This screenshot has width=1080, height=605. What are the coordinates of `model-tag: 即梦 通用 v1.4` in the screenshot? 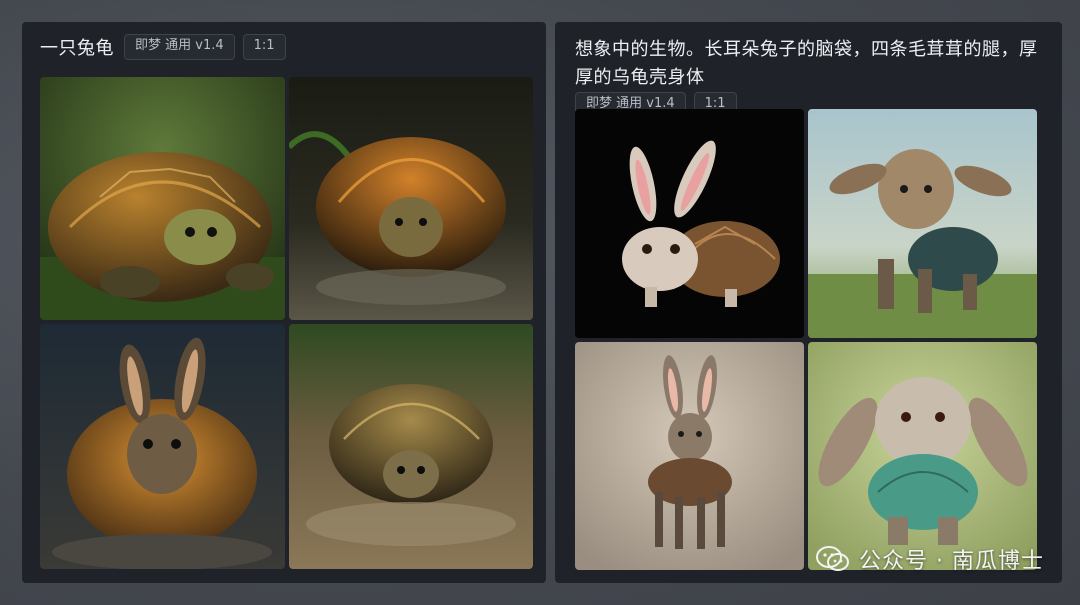 It's located at (179, 47).